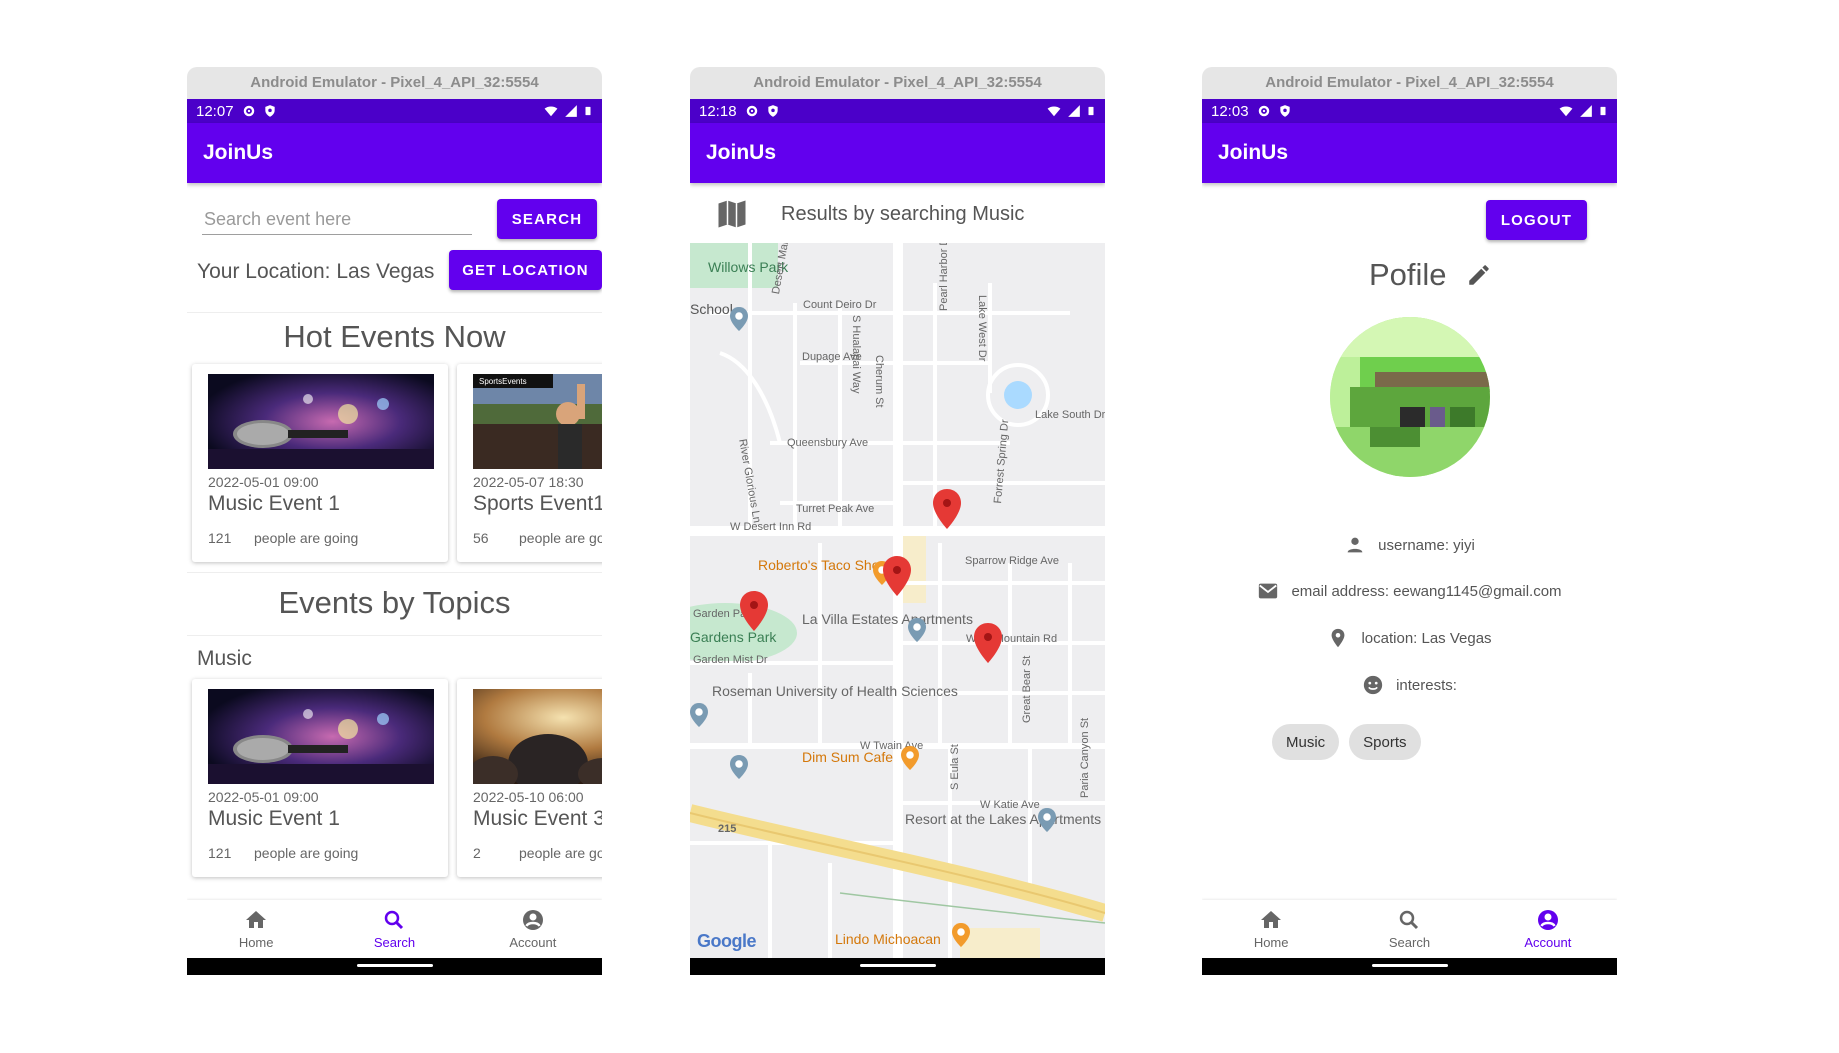  Describe the element at coordinates (394, 111) in the screenshot. I see `status-bar: 12:07` at that location.